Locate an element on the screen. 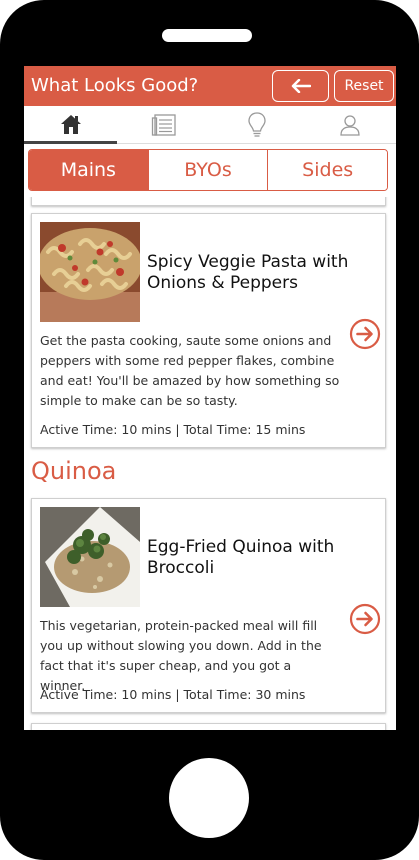  tab-byos: BYOs is located at coordinates (208, 170).